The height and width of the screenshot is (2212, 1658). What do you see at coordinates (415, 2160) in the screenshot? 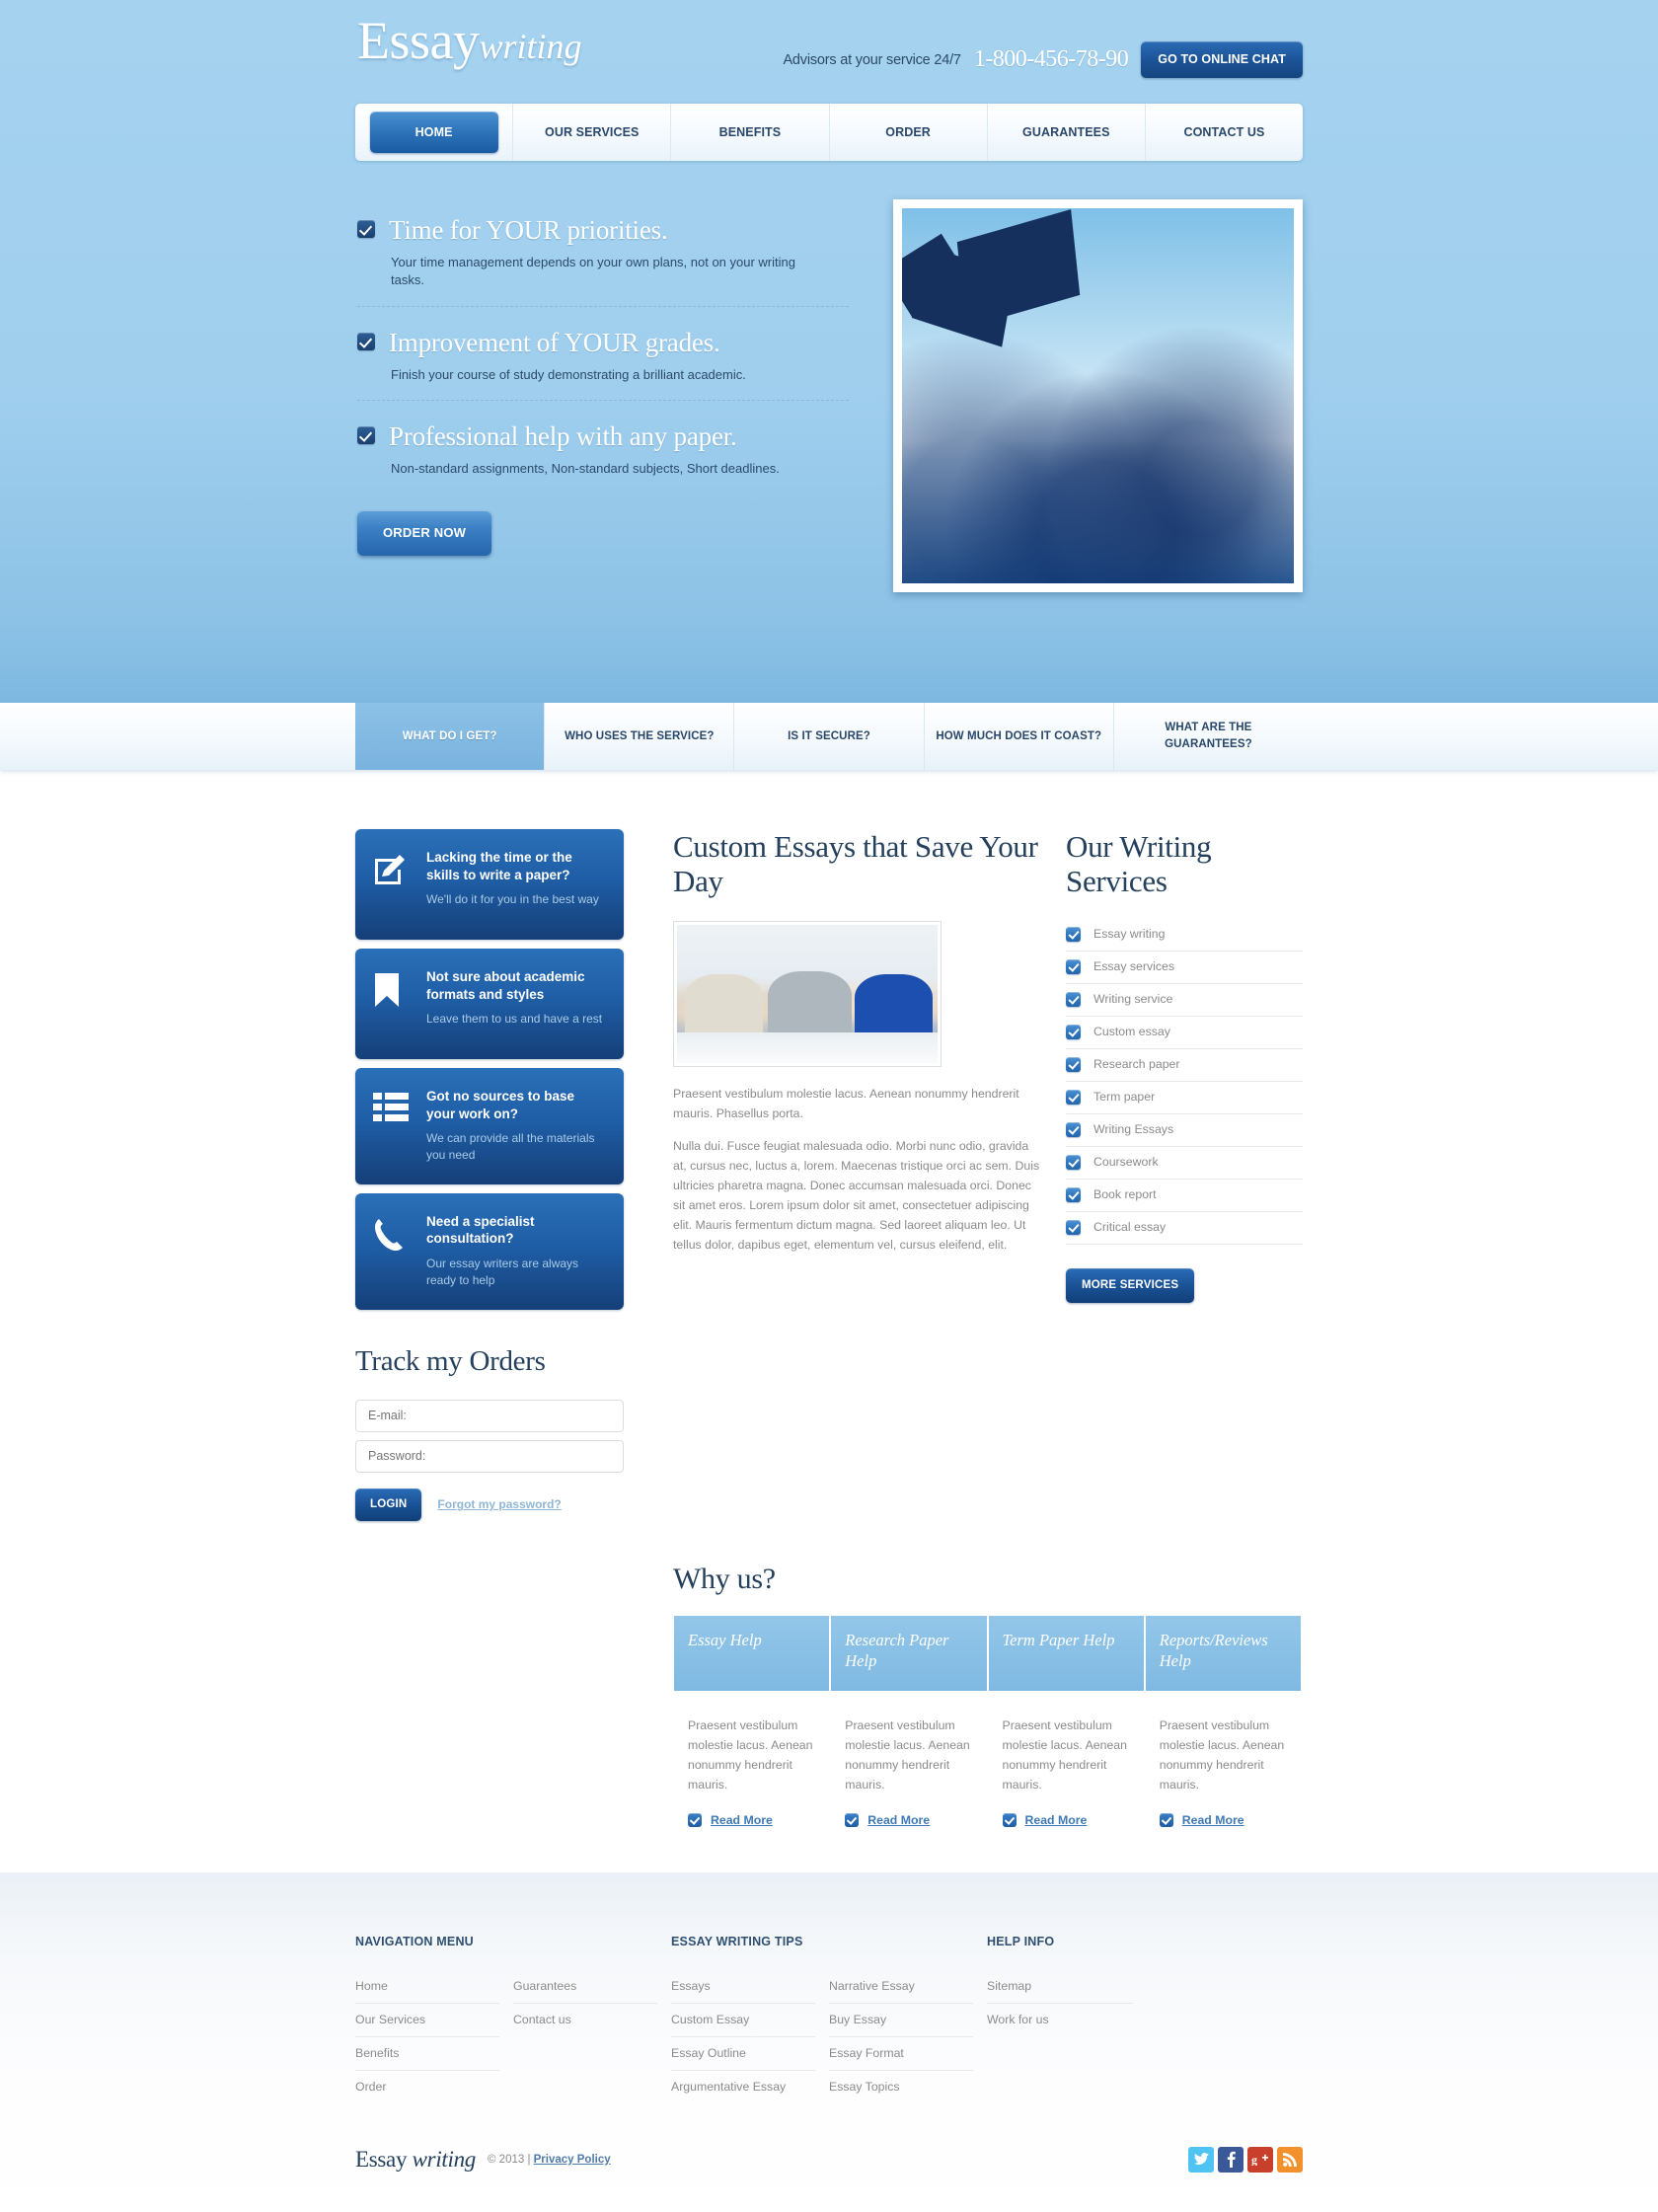
I see `footer-logo: Essay writing` at bounding box center [415, 2160].